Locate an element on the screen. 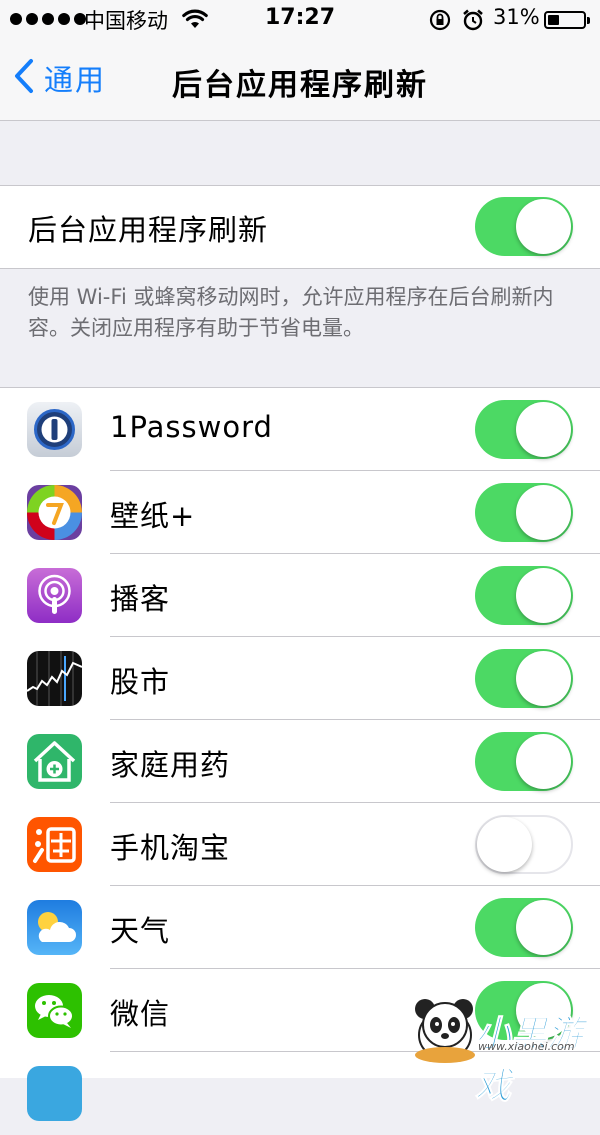  status-bar: 中国移动 17:27 31% is located at coordinates (300, 20).